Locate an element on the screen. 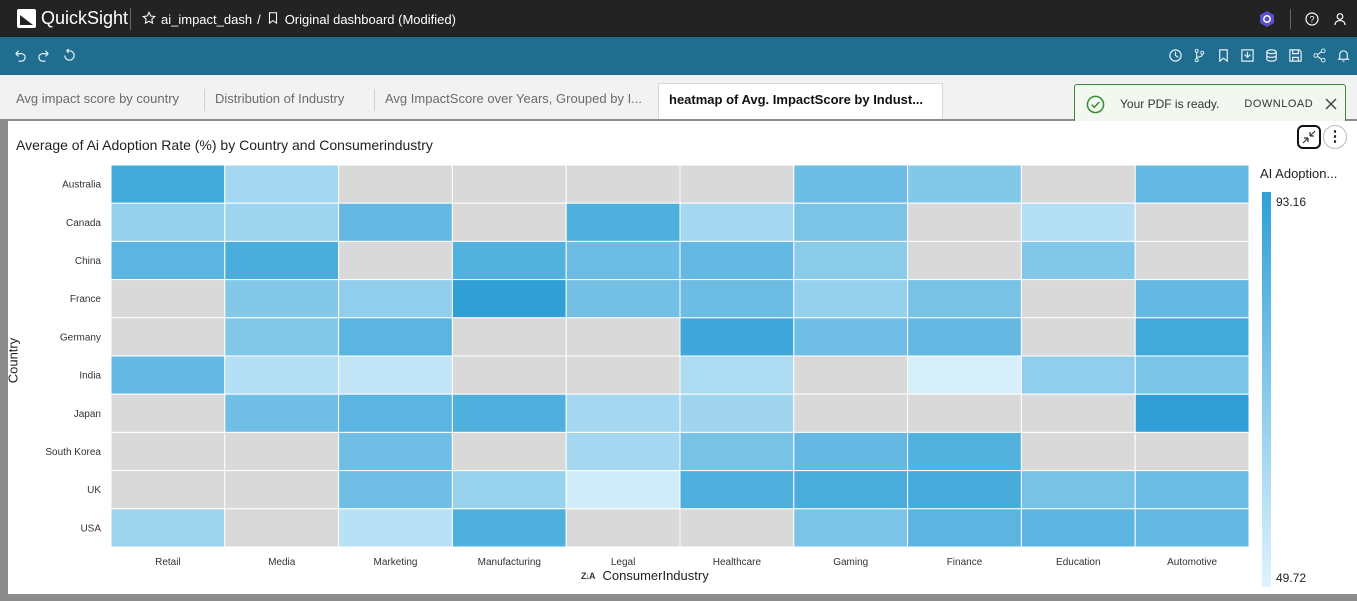 Image resolution: width=1357 pixels, height=601 pixels. tab-avg-impact-score-by-country: Avg impact score by country is located at coordinates (101, 101).